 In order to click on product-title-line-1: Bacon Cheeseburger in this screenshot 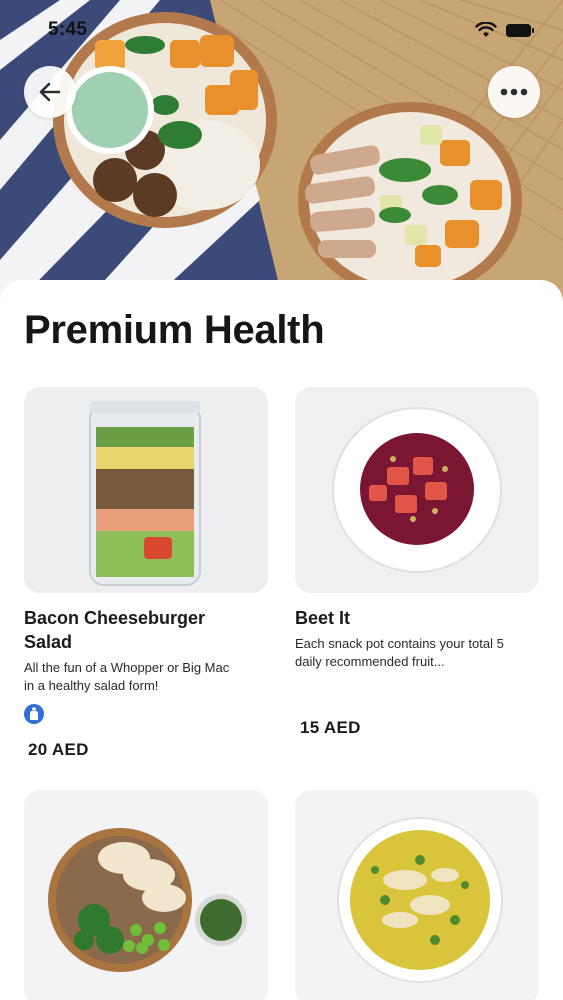, I will do `click(115, 618)`.